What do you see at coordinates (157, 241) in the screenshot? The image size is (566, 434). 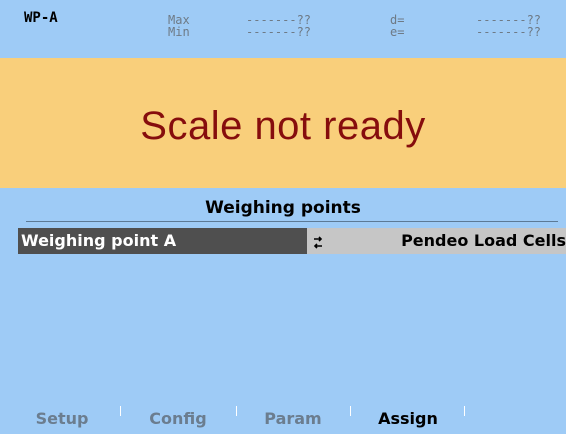 I see `weighing-point-name: Weighing point A` at bounding box center [157, 241].